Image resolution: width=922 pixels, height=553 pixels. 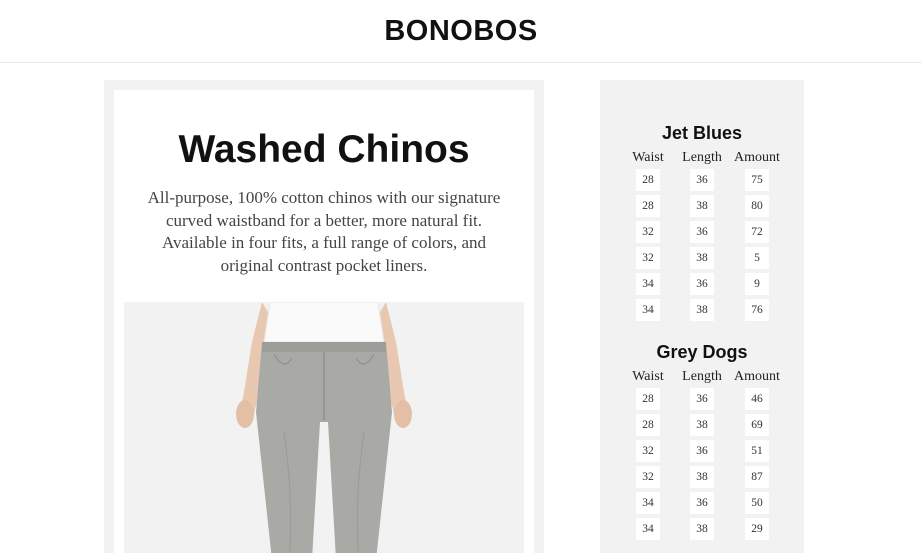 What do you see at coordinates (702, 352) in the screenshot?
I see `inventory-group-title: Grey Dogs` at bounding box center [702, 352].